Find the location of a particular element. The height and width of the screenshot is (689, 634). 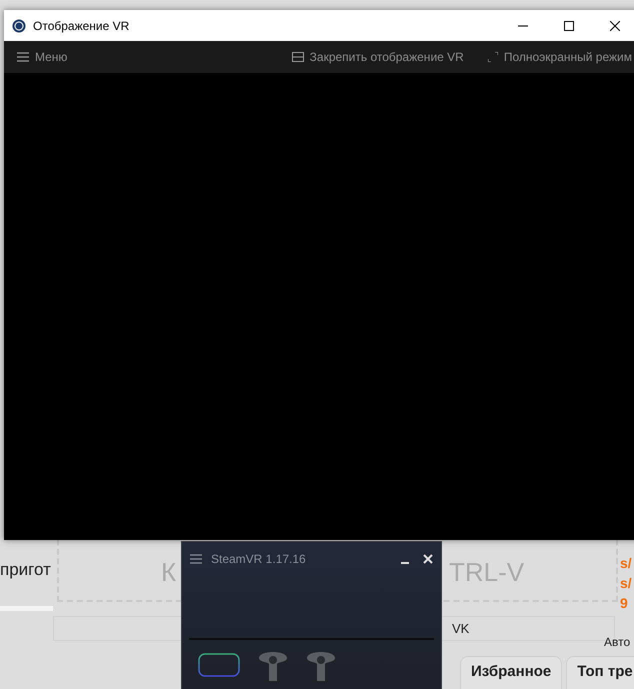

tab: Топ тре is located at coordinates (600, 672).